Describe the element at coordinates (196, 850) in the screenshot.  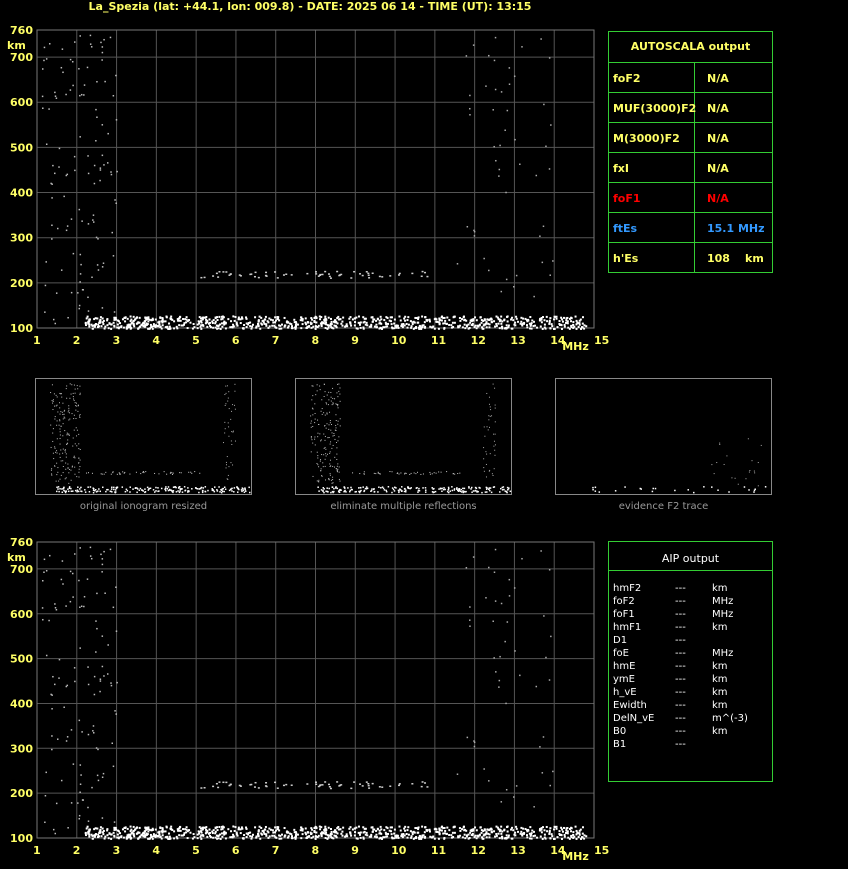
I see `x-tick-label: 5` at that location.